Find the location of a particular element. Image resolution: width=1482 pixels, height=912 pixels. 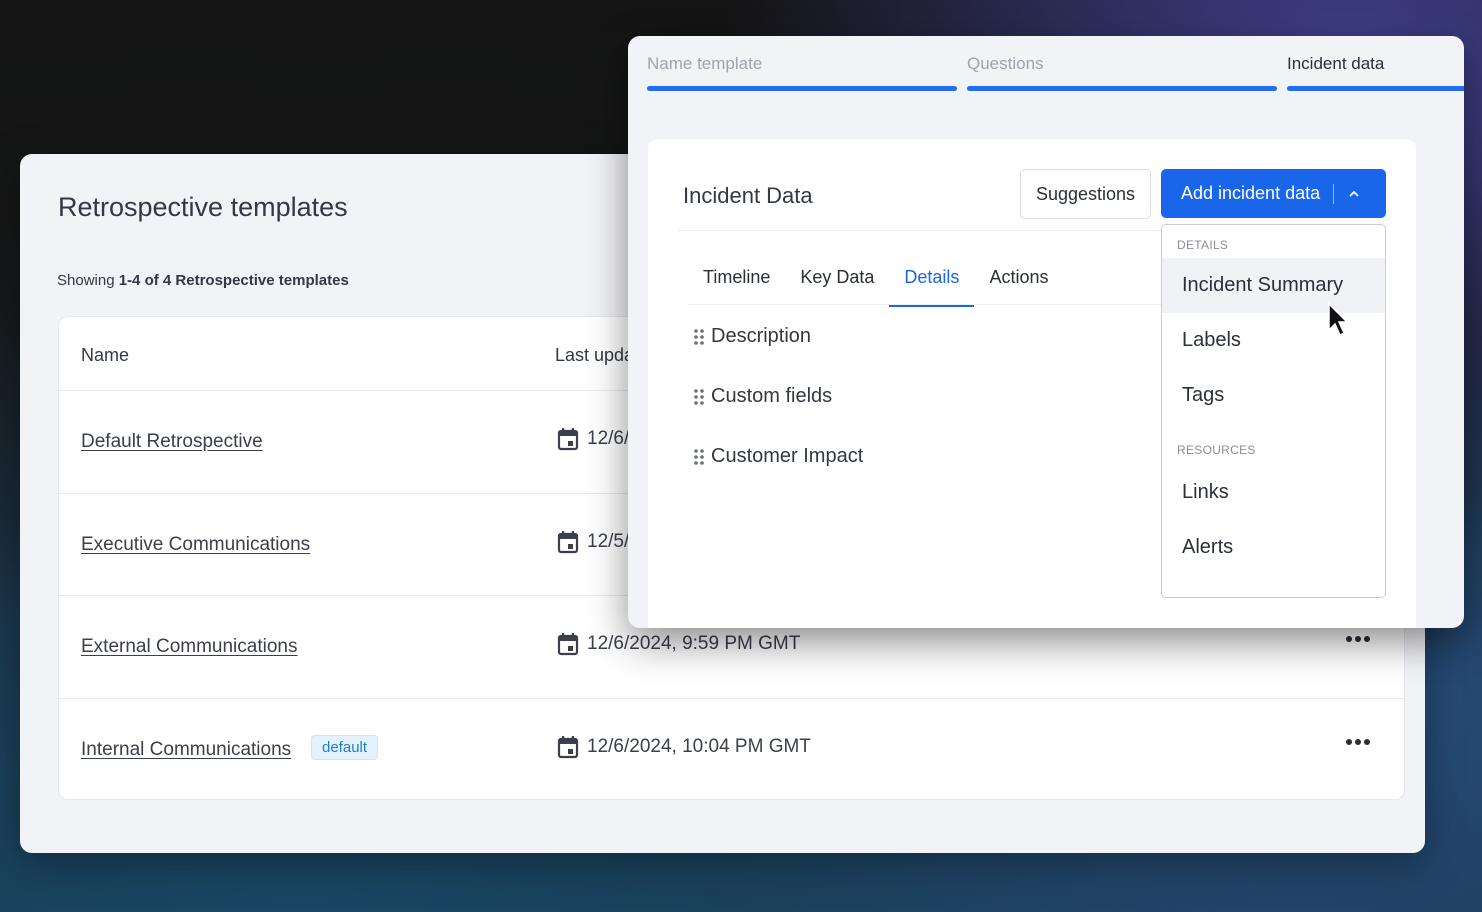

column-header-name: Name is located at coordinates (105, 355).